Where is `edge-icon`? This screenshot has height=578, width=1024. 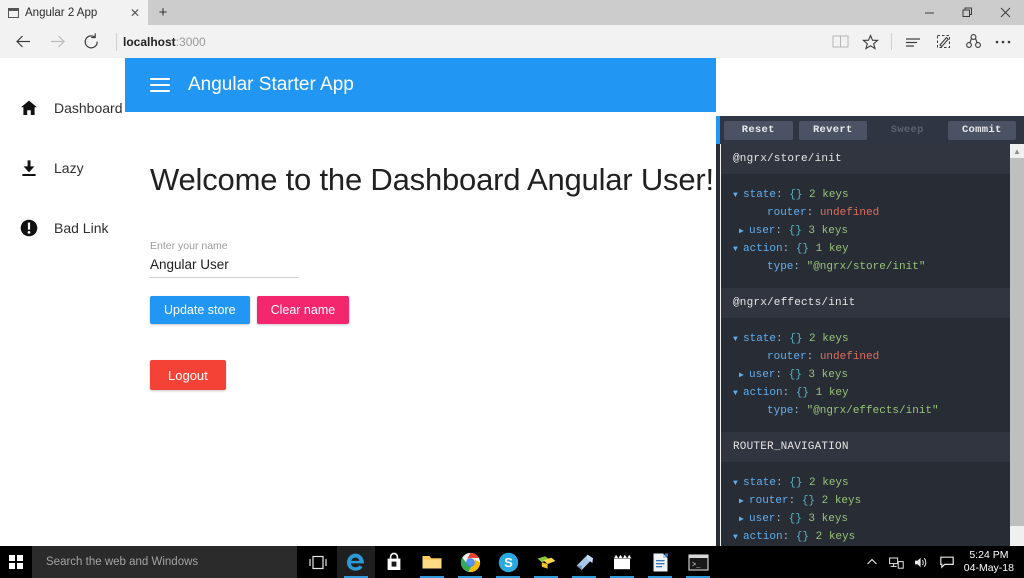 edge-icon is located at coordinates (356, 562).